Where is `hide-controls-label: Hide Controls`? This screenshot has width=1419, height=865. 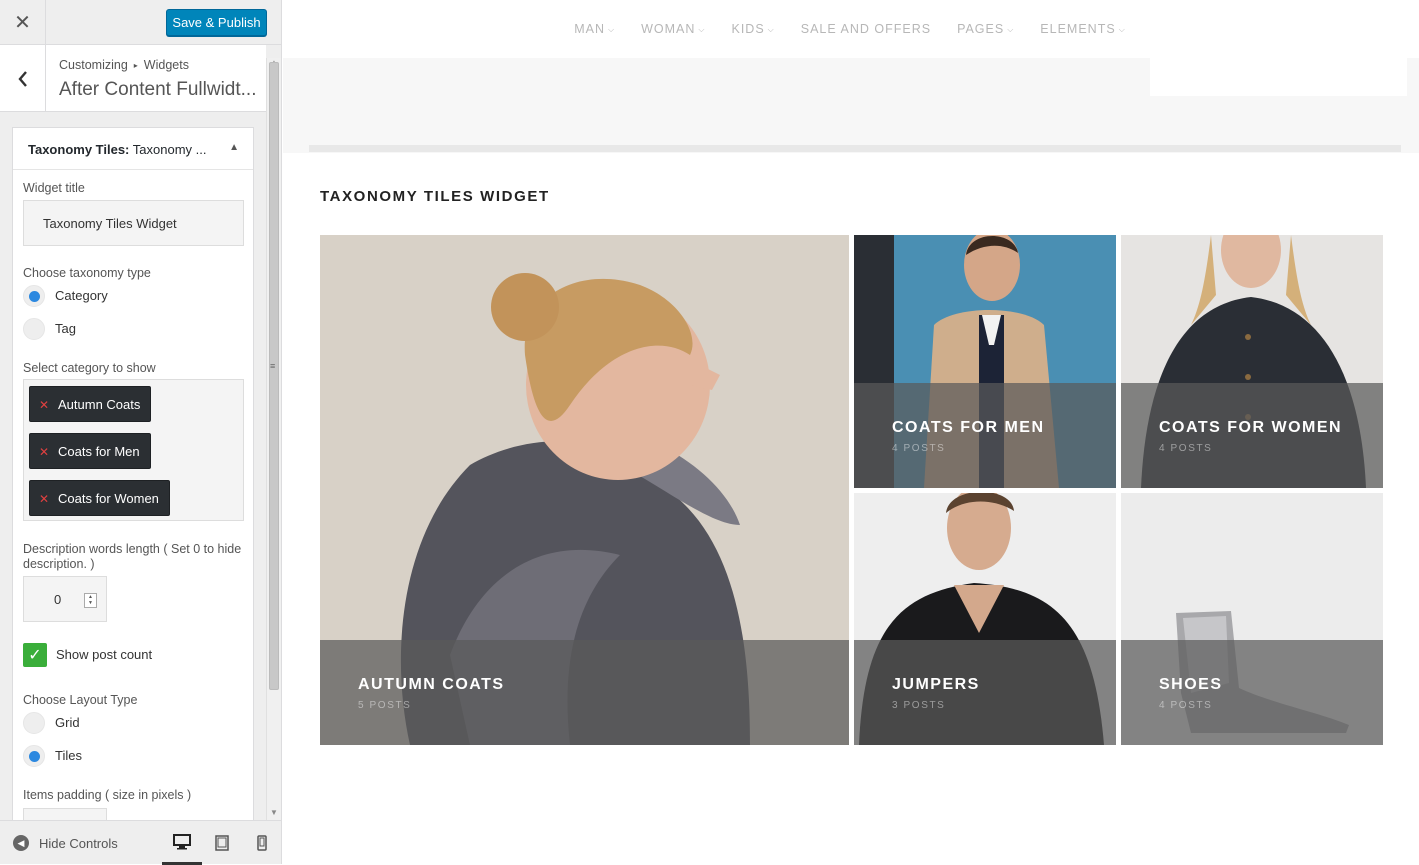
hide-controls-label: Hide Controls is located at coordinates (78, 843).